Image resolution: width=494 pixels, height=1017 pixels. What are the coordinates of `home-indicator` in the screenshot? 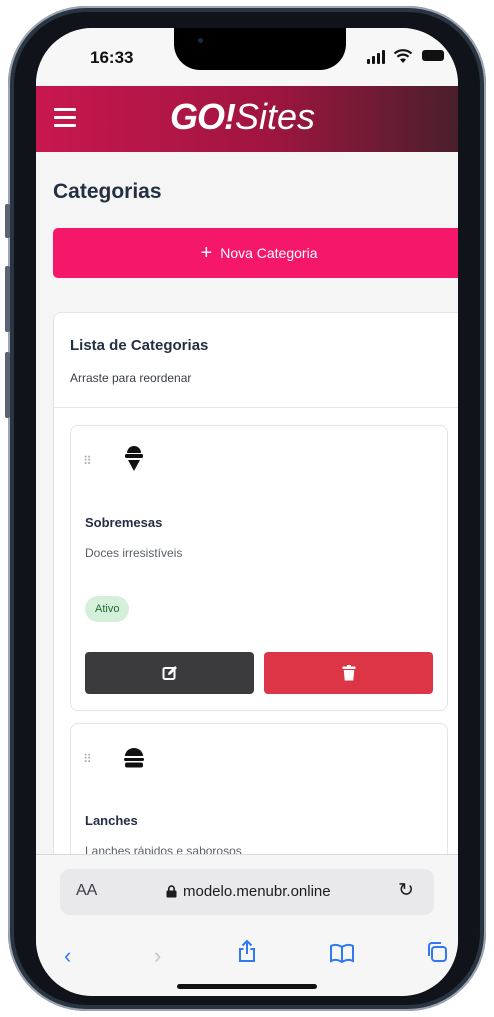 It's located at (247, 986).